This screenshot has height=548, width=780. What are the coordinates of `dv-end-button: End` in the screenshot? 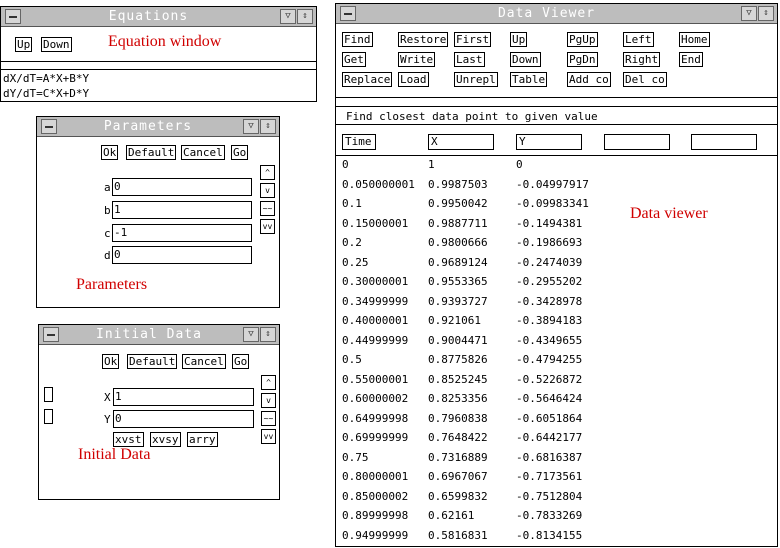 It's located at (691, 59).